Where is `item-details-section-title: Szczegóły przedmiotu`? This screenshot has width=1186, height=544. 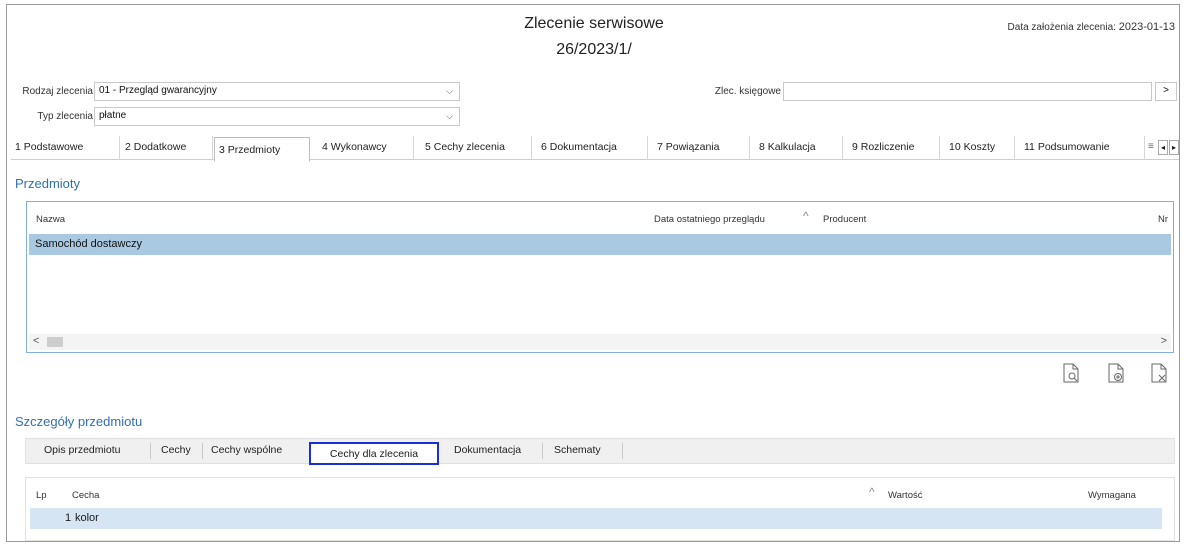 item-details-section-title: Szczegóły przedmiotu is located at coordinates (79, 421).